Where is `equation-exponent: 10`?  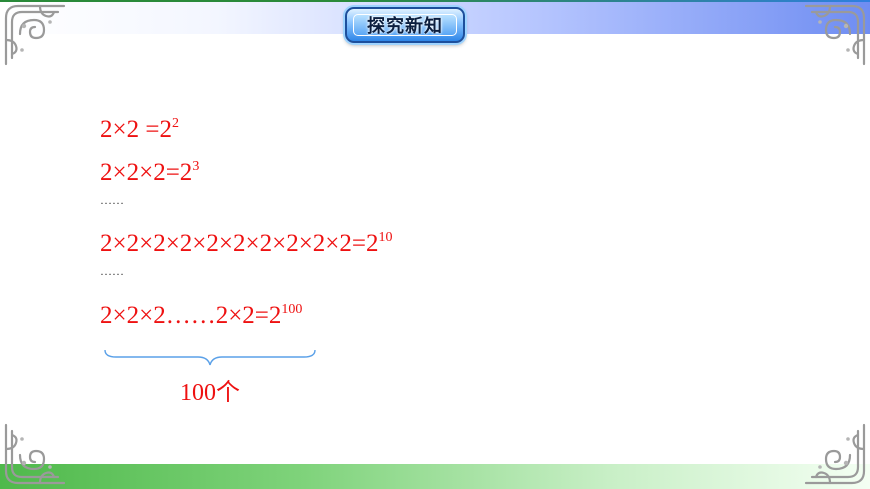
equation-exponent: 10 is located at coordinates (385, 237).